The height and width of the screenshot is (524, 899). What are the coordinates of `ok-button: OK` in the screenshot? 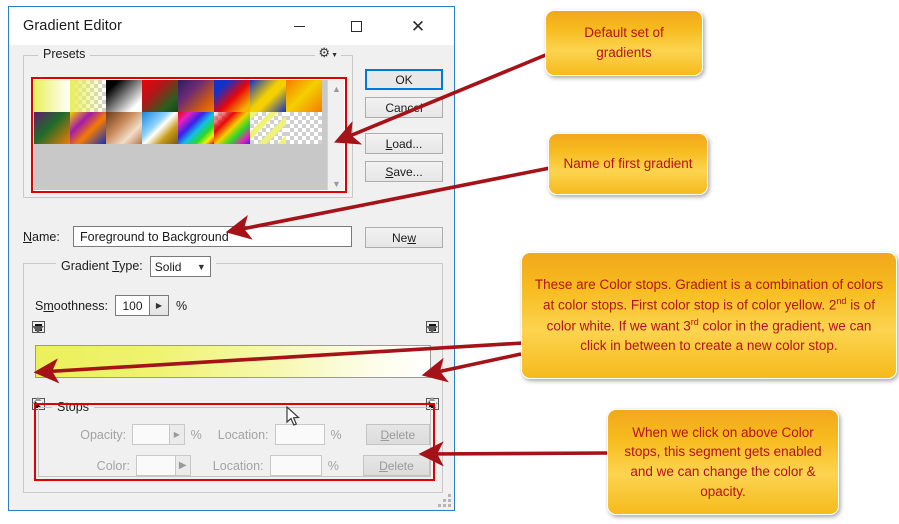 It's located at (404, 79).